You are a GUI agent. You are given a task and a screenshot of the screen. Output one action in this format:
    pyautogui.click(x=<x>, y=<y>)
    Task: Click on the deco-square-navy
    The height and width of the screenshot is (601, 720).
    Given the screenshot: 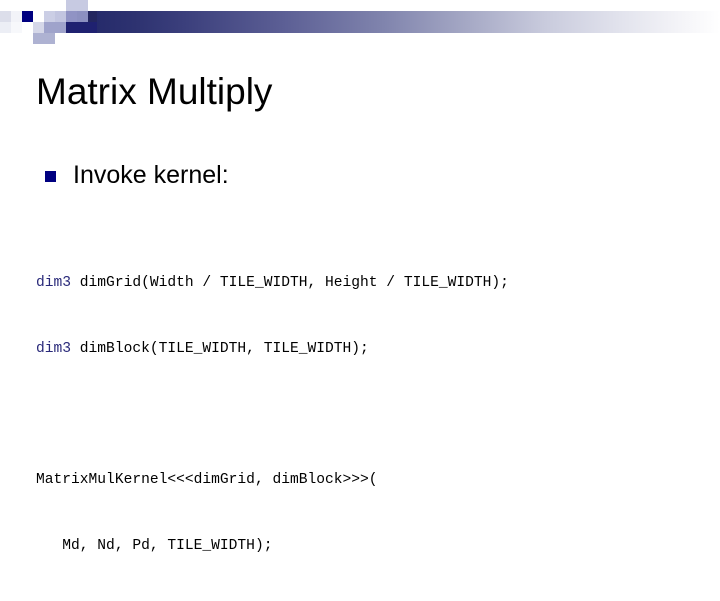 What is the action you would take?
    pyautogui.click(x=27, y=16)
    